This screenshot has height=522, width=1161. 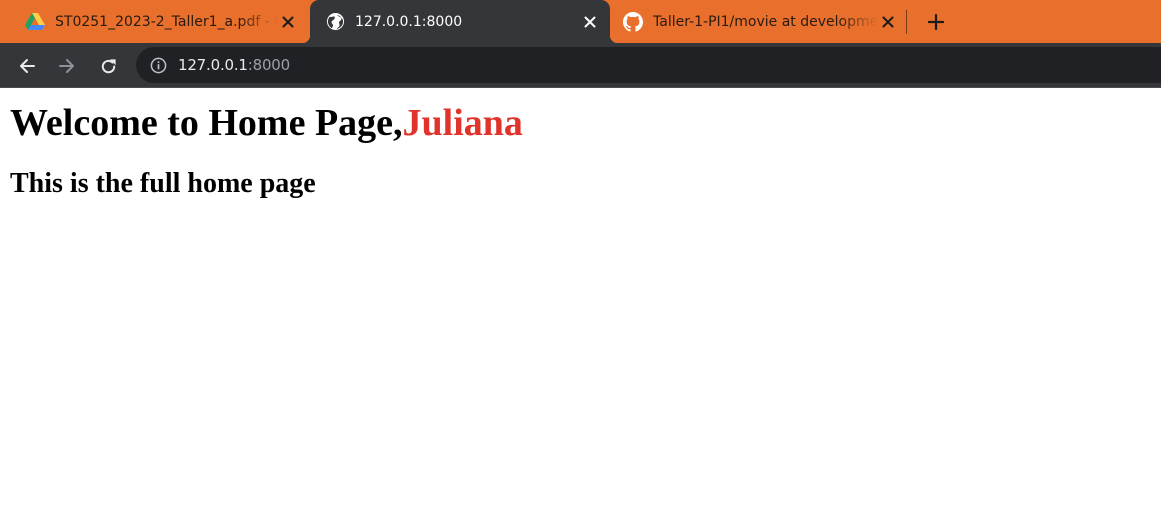 I want to click on tab-title: Taller-1-PI1/movie at development, so click(x=765, y=21).